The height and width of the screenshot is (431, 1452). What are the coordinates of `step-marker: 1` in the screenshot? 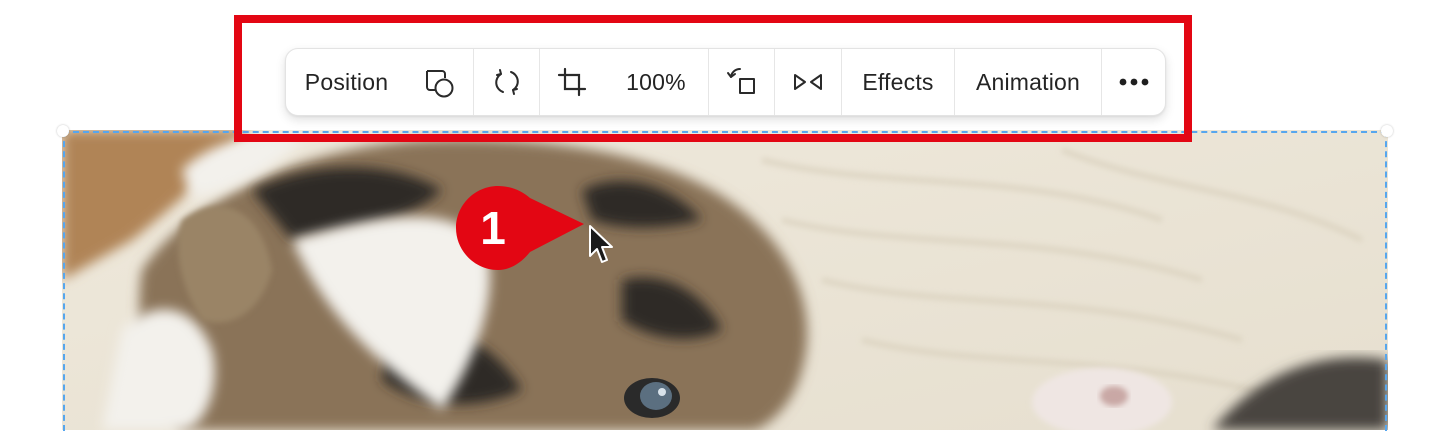 It's located at (521, 230).